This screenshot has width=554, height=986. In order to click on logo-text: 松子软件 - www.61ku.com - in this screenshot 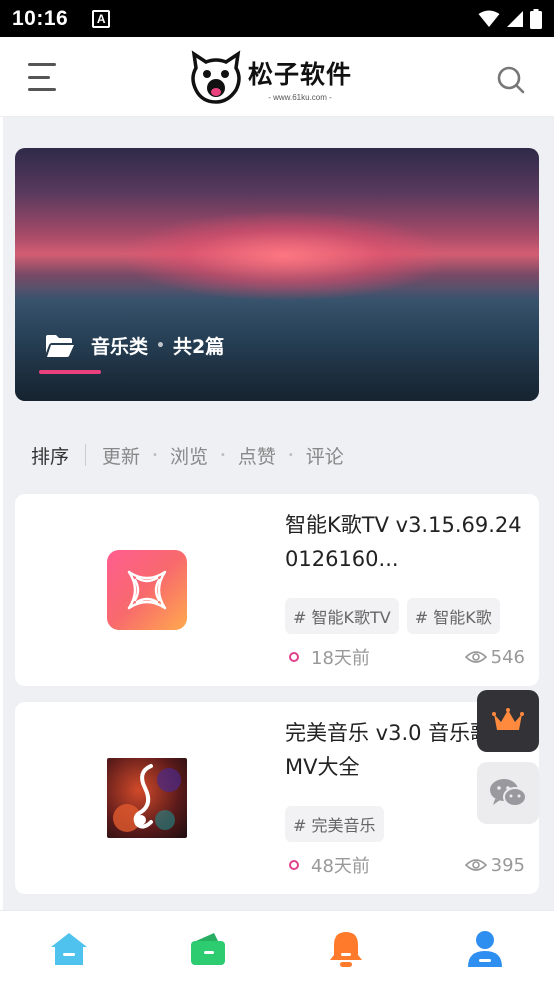, I will do `click(300, 78)`.